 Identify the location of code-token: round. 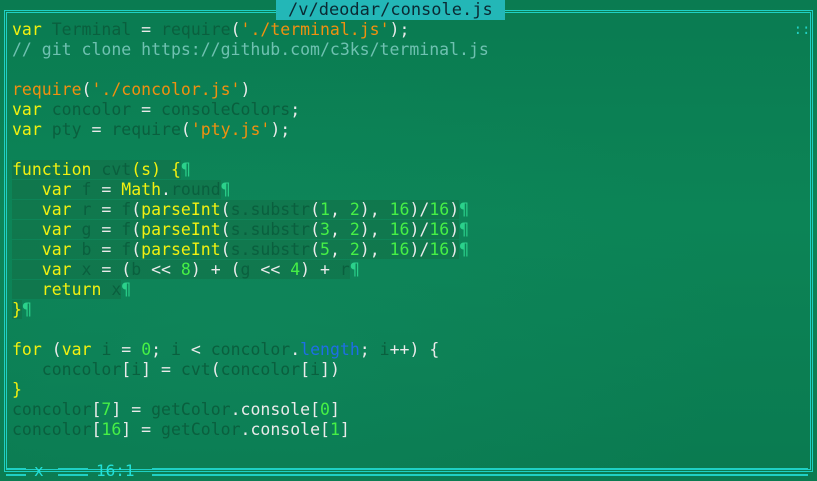
(195, 189).